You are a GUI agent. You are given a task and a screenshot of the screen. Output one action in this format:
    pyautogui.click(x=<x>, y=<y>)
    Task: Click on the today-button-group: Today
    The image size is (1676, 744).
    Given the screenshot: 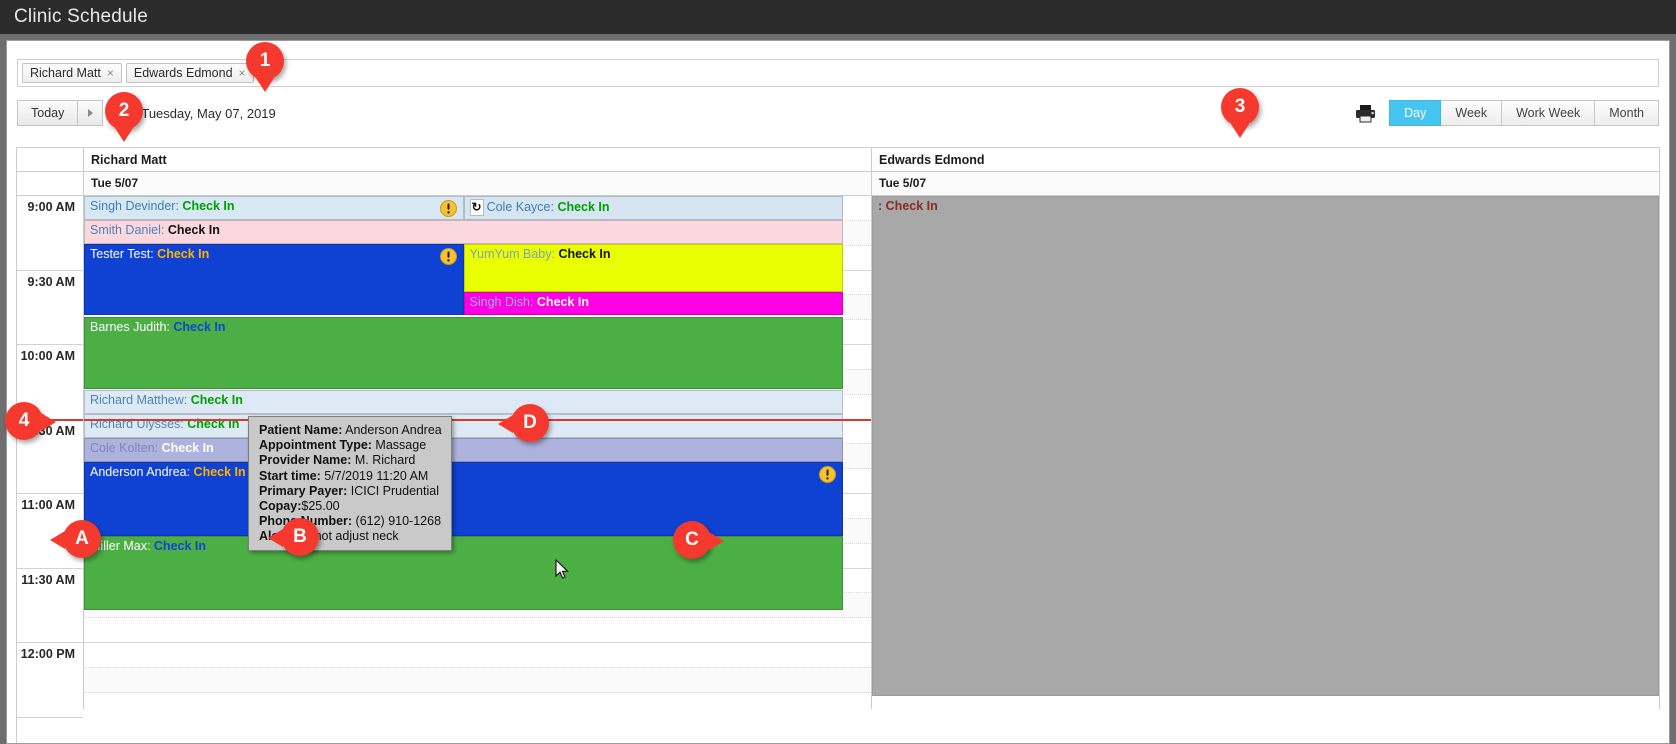 What is the action you would take?
    pyautogui.click(x=60, y=113)
    